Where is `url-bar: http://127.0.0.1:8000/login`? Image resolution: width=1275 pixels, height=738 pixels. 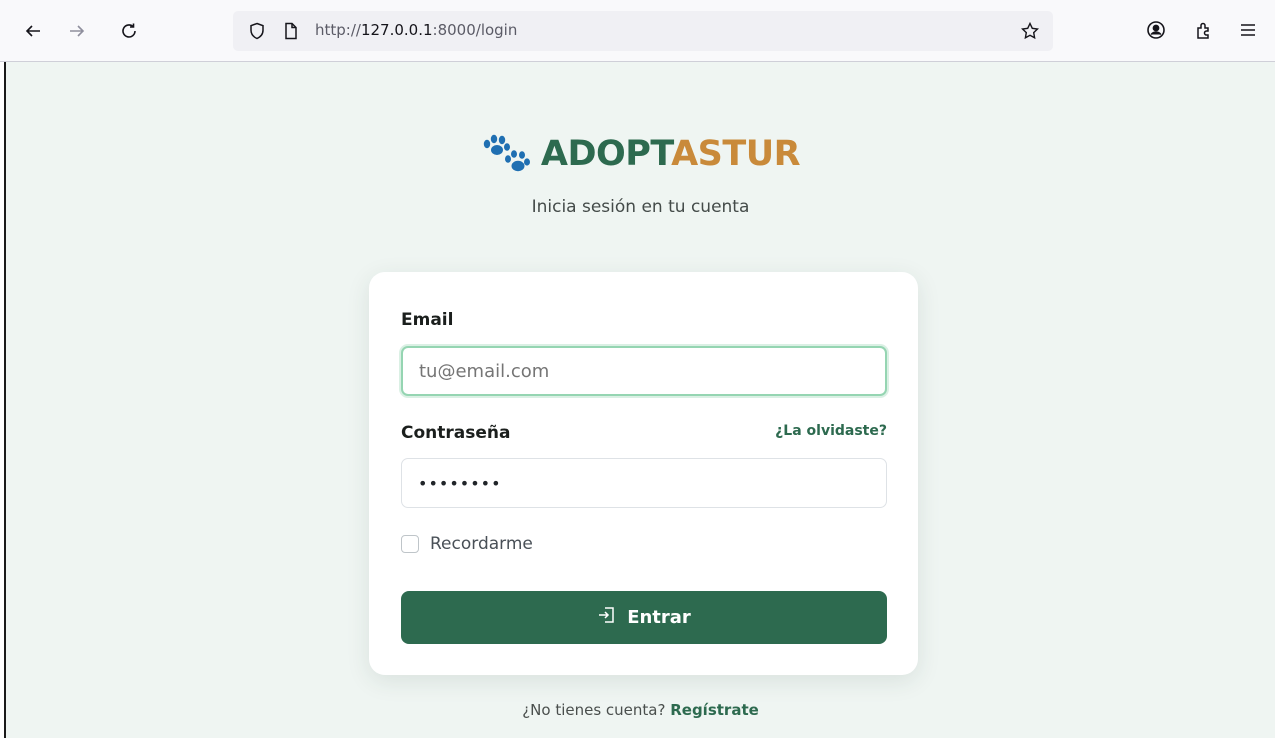
url-bar: http://127.0.0.1:8000/login is located at coordinates (643, 31).